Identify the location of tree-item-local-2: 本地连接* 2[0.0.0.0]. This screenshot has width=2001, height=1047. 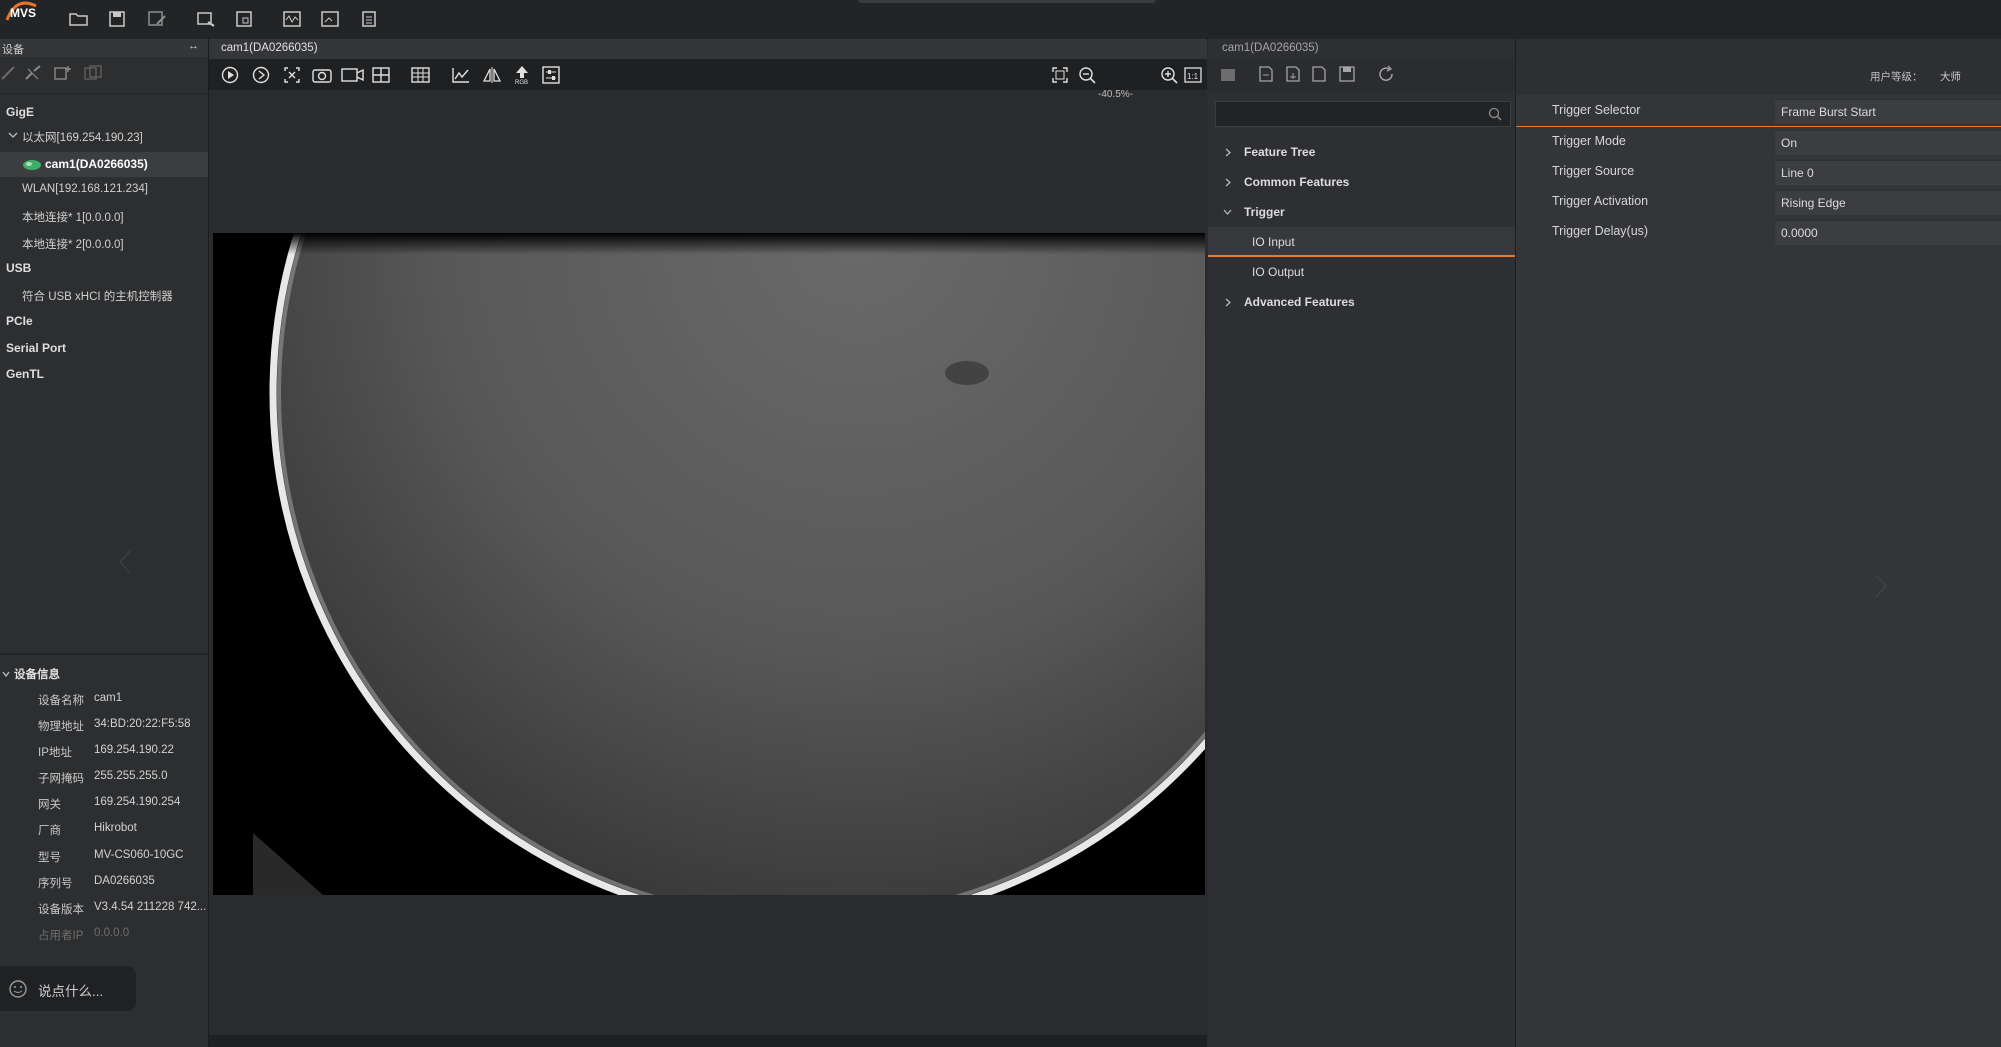
(73, 244).